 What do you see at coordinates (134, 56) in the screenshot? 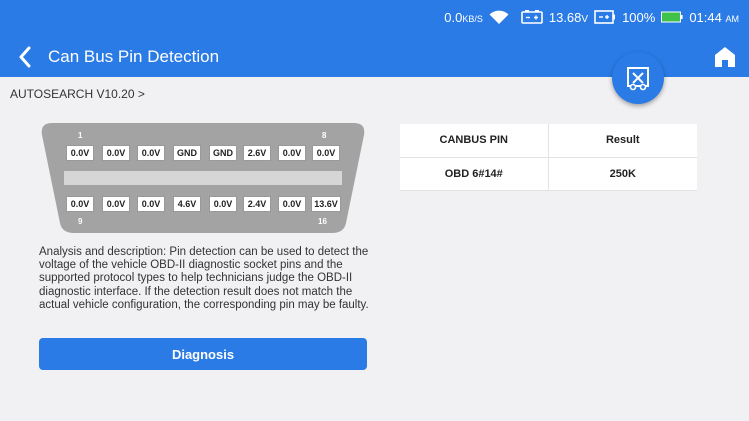
I see `page-title: Can Bus Pin Detection` at bounding box center [134, 56].